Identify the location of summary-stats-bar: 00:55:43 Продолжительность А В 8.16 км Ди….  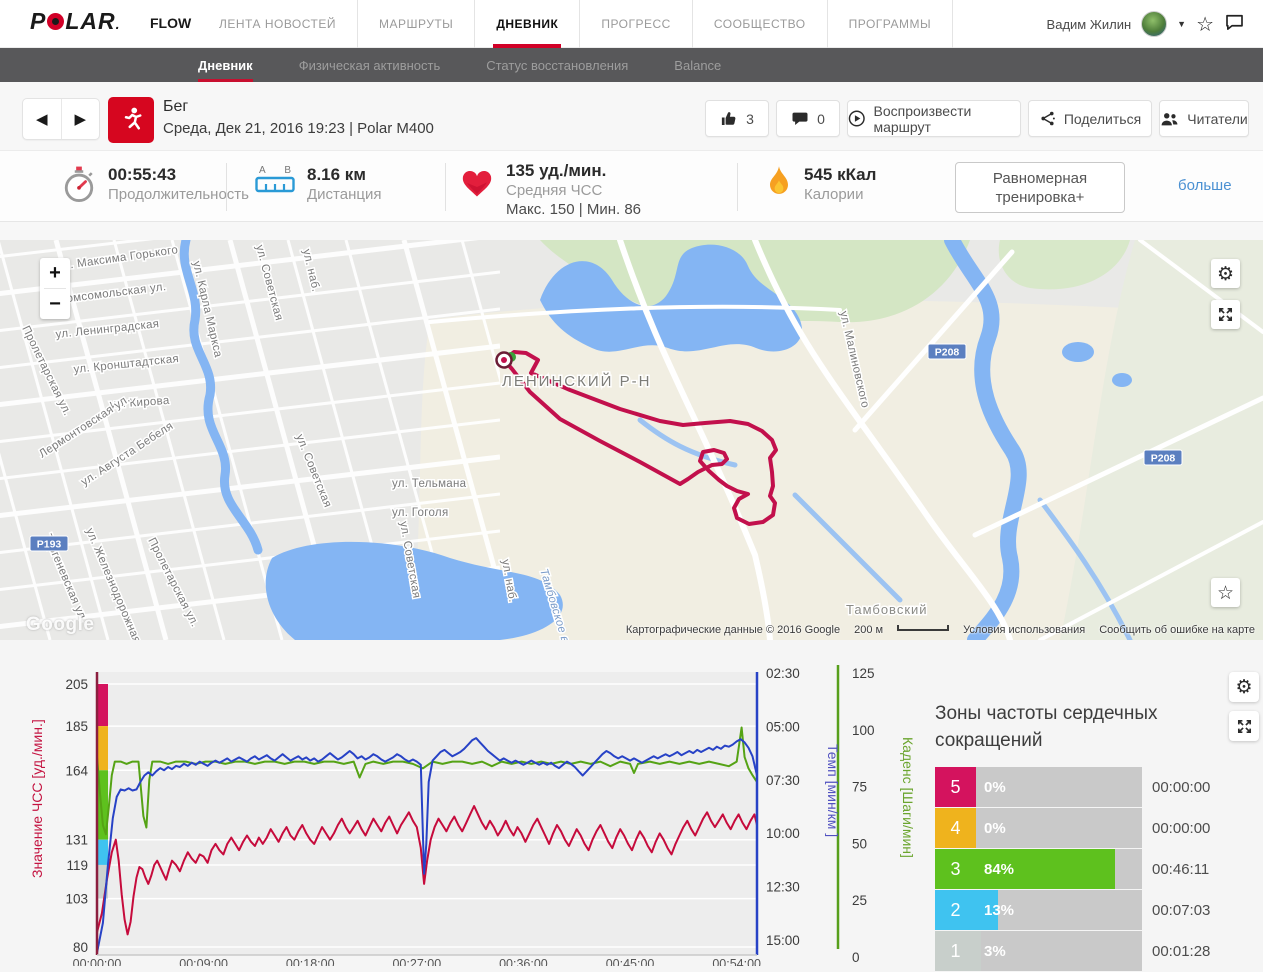
(631, 186).